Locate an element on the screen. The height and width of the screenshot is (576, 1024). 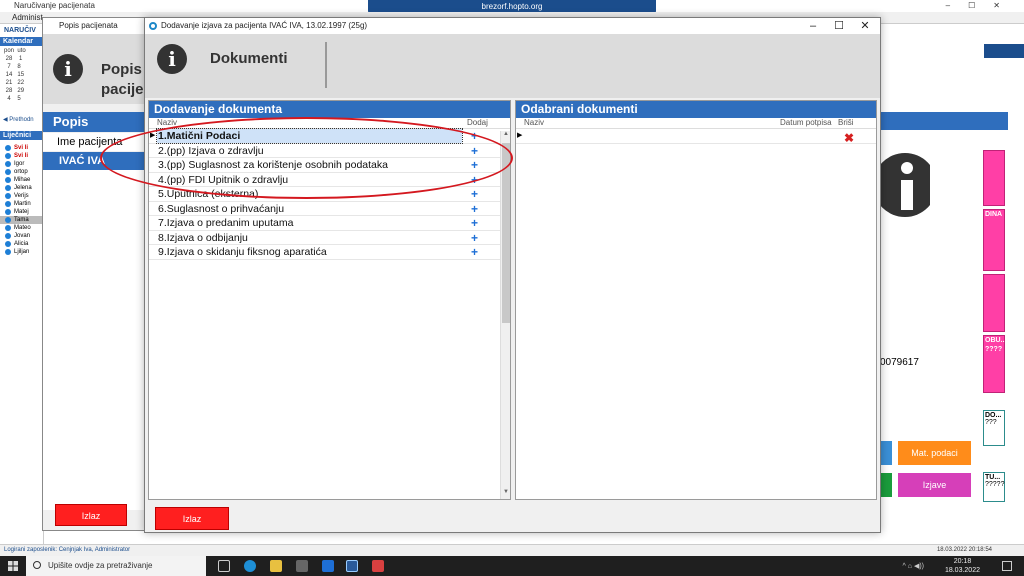
appointment-card: DO...??? is located at coordinates (994, 428).